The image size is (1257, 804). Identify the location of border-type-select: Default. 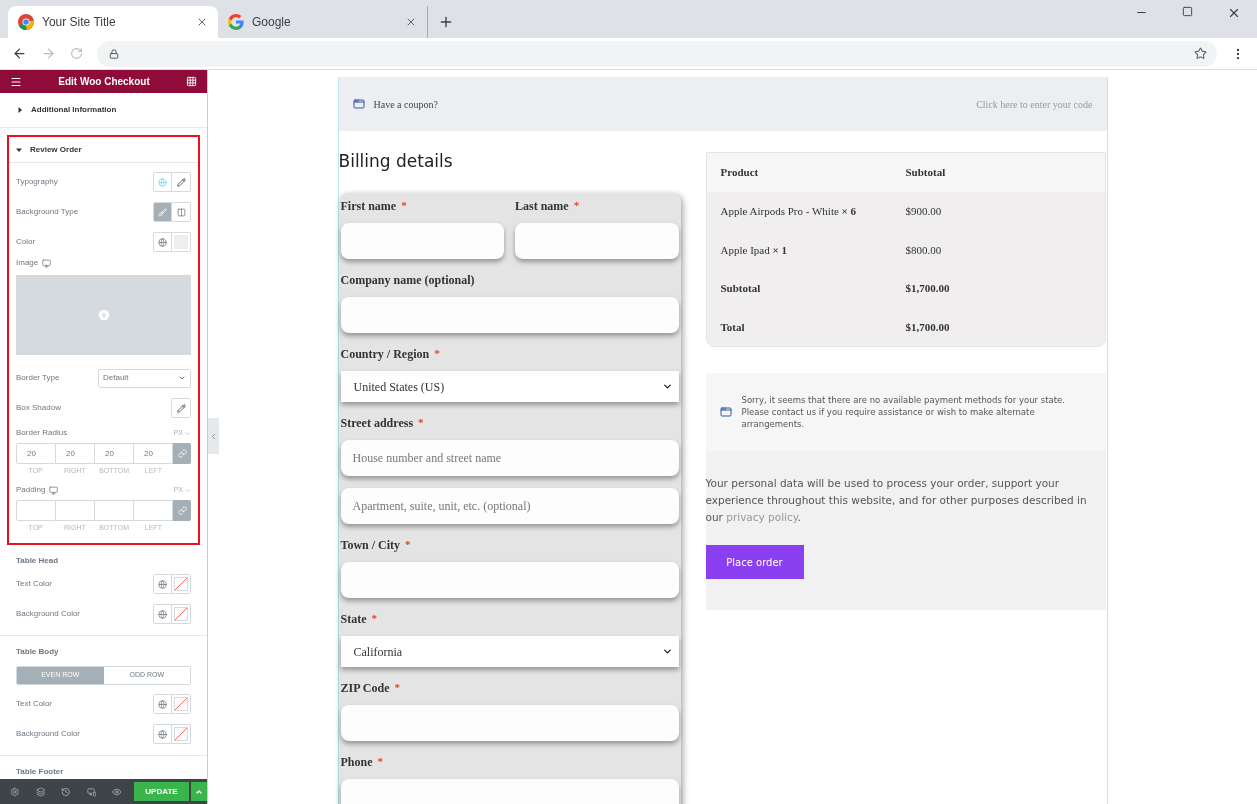
(144, 378).